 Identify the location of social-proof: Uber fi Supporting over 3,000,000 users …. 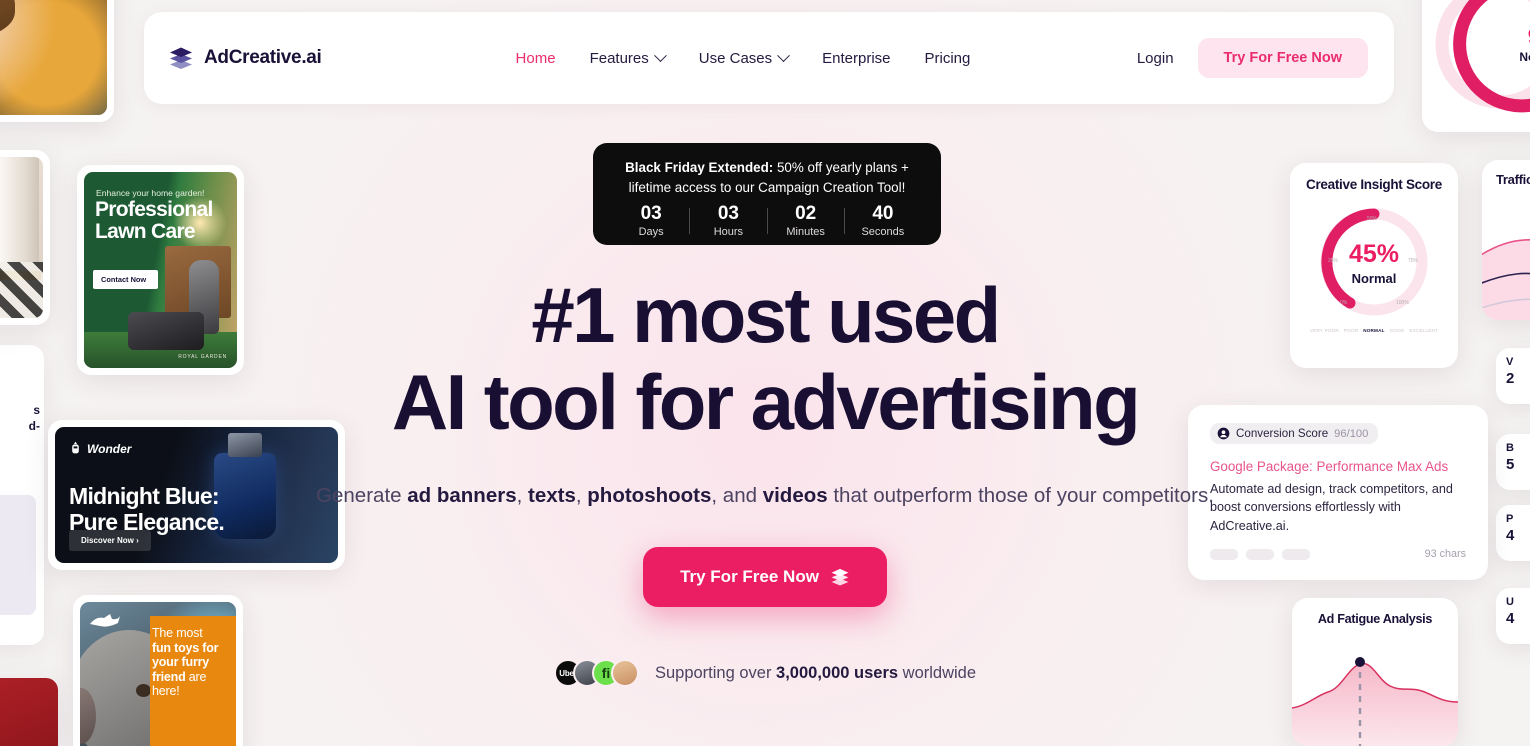
(765, 673).